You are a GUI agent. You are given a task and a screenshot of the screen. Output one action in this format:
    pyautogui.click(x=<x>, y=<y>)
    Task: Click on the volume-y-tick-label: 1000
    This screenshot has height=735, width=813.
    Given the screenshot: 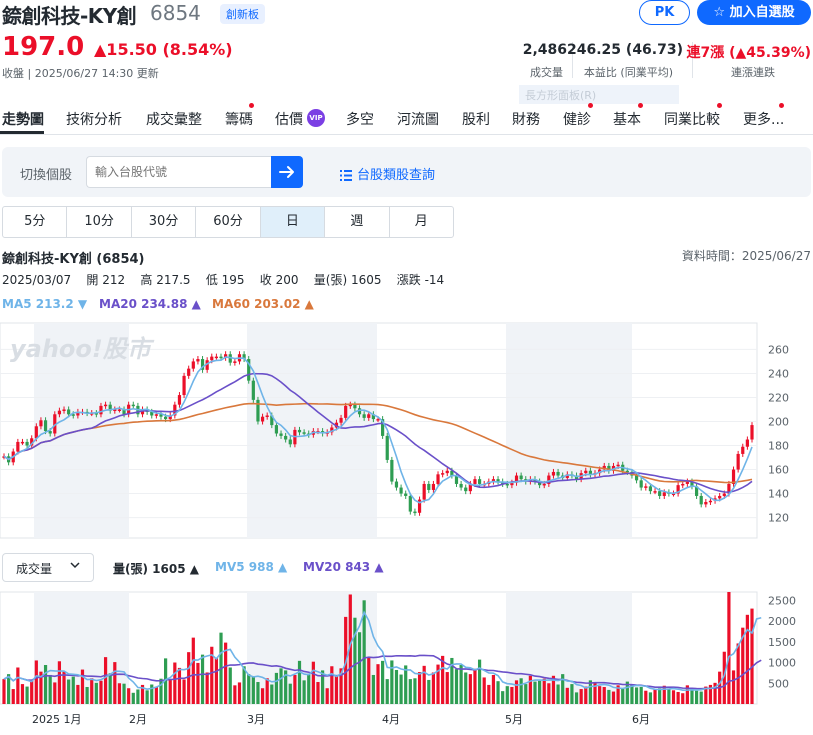 What is the action you would take?
    pyautogui.click(x=782, y=663)
    